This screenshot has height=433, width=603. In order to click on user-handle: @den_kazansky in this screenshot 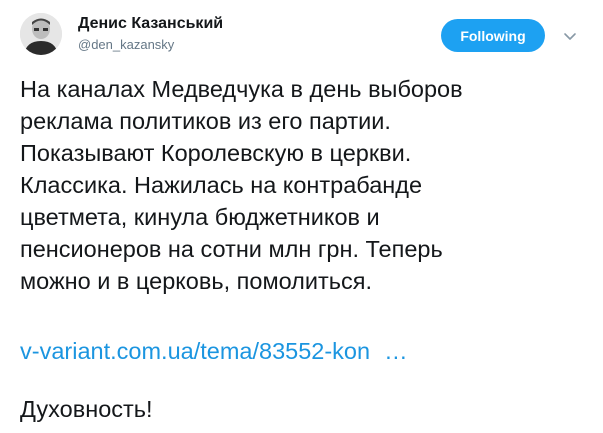, I will do `click(126, 44)`.